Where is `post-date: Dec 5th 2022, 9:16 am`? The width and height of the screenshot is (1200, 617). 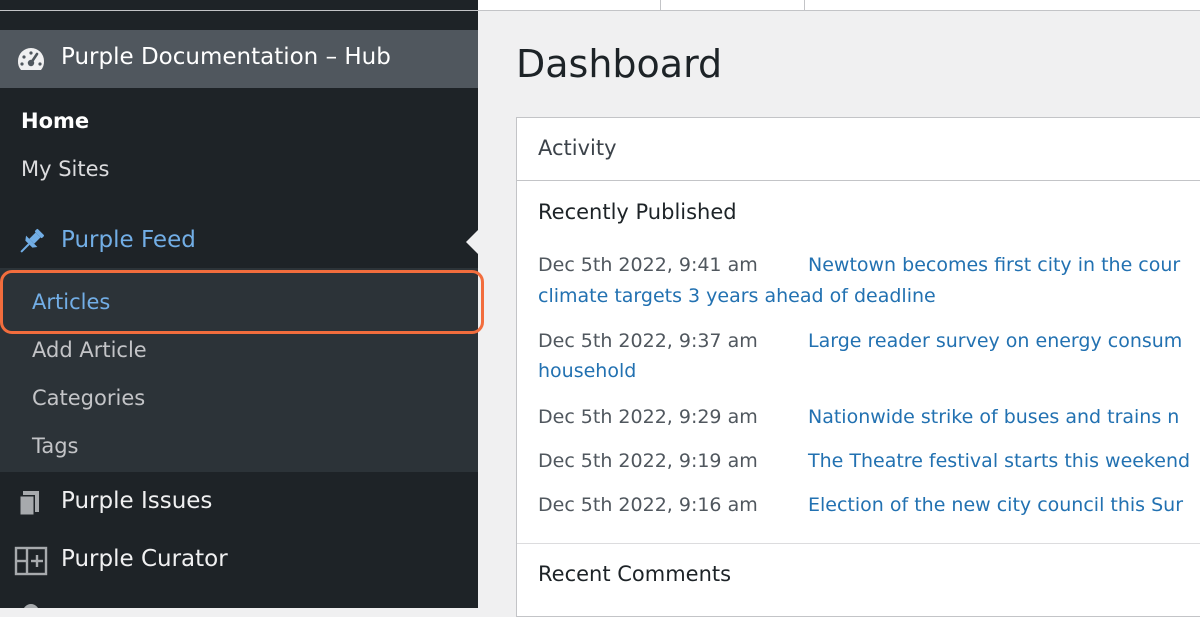
post-date: Dec 5th 2022, 9:16 am is located at coordinates (648, 505).